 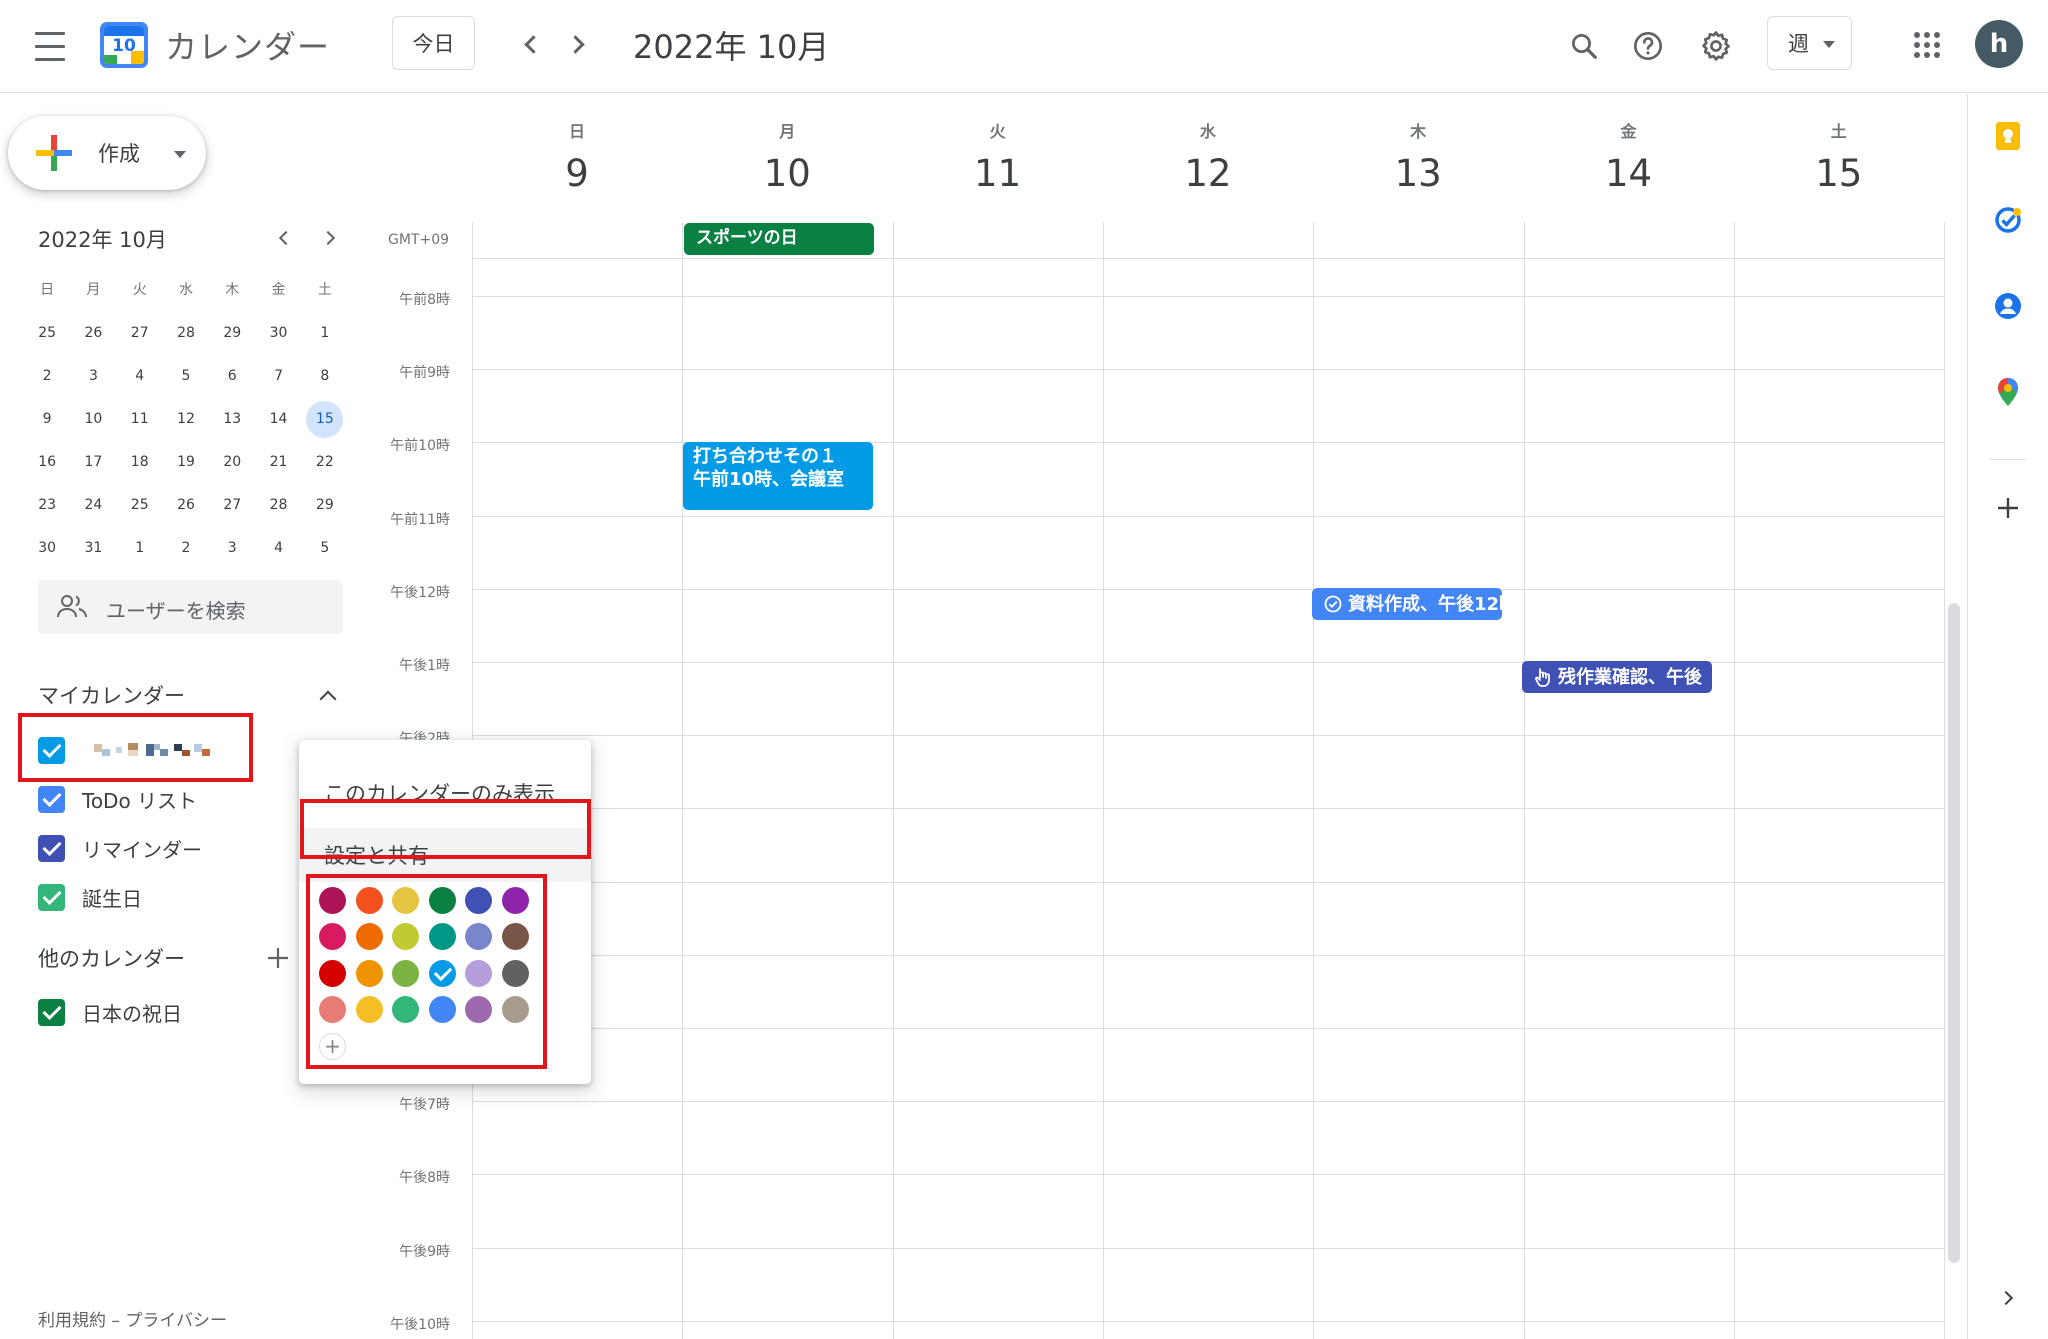 I want to click on main-menu-button, so click(x=50, y=46).